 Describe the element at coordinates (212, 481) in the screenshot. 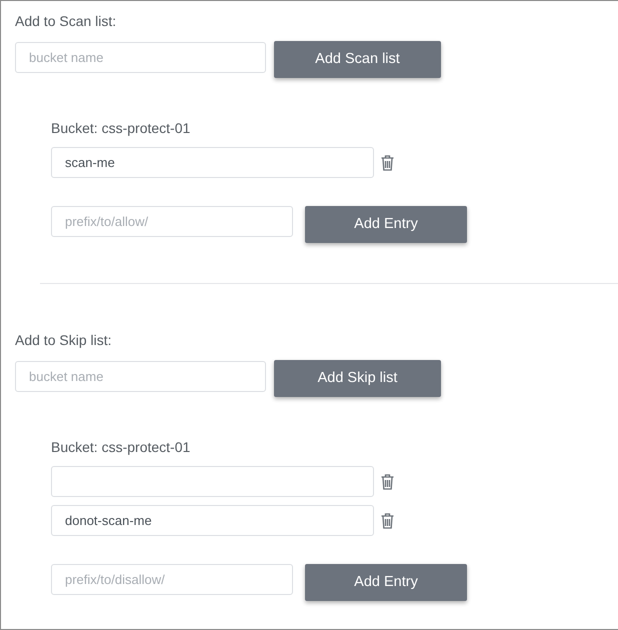

I see `text-field` at that location.